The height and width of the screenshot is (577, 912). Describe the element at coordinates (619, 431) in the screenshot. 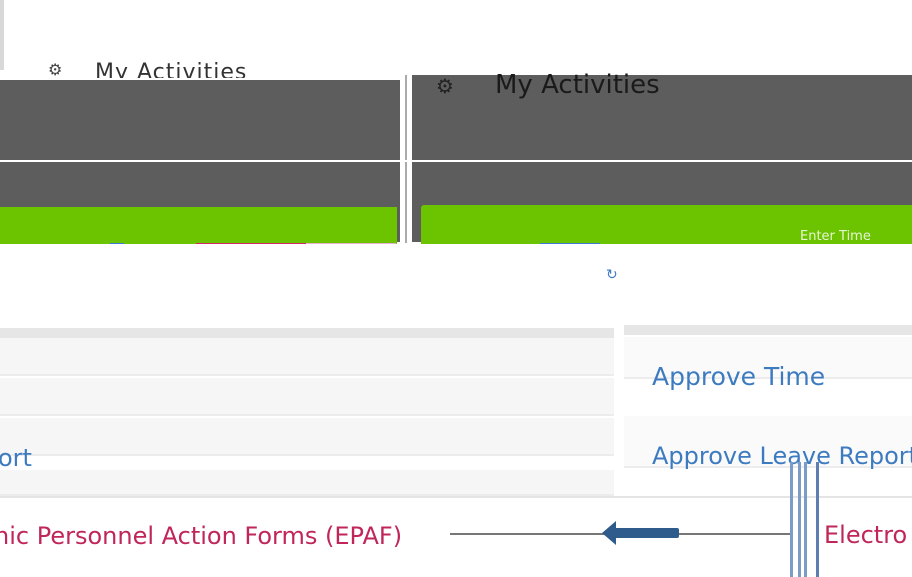

I see `column-separator` at that location.